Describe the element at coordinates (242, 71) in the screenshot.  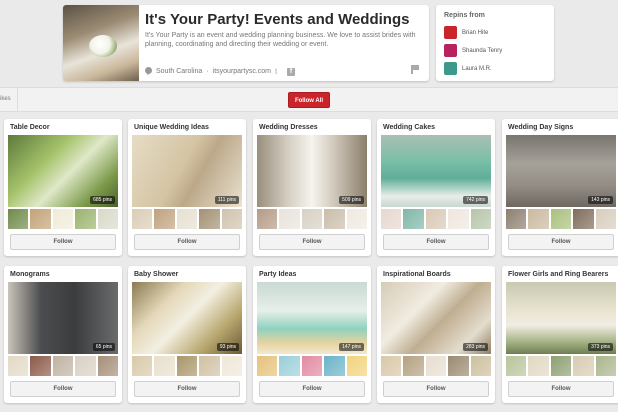
I see `profile-website-link: itsyourpartysc.com` at that location.